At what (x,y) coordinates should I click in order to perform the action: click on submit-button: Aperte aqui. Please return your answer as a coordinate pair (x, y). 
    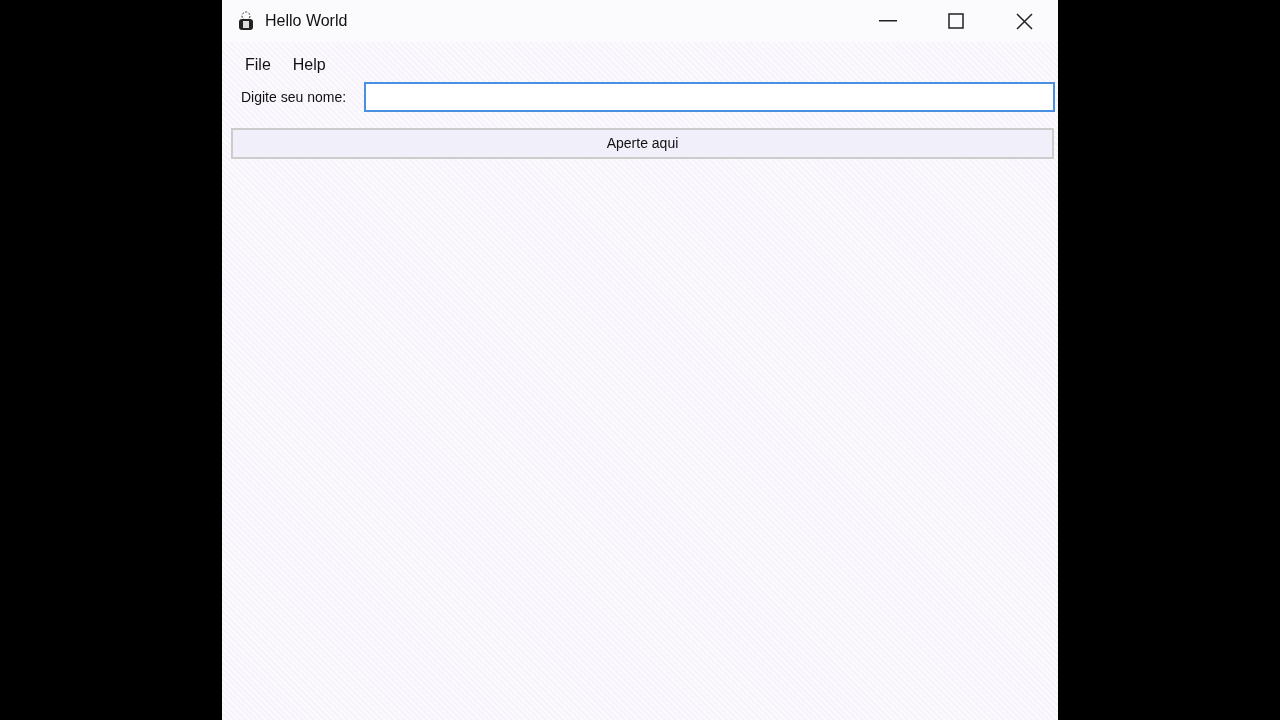
    Looking at the image, I should click on (642, 143).